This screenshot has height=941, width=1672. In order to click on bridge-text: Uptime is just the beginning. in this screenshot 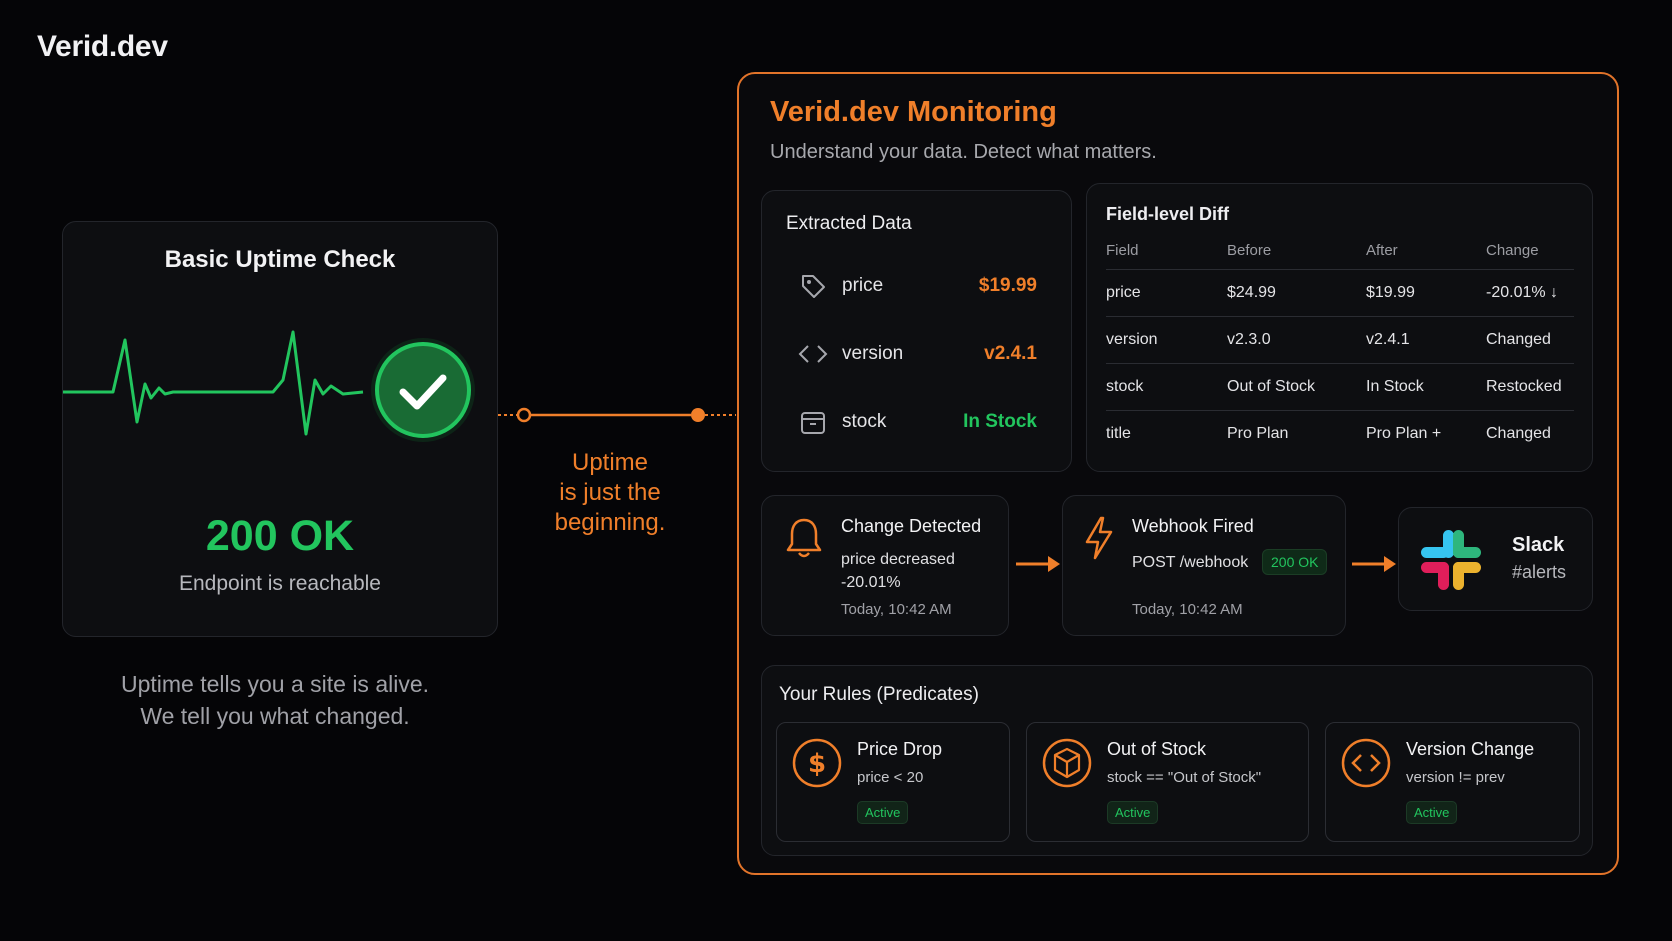, I will do `click(610, 493)`.